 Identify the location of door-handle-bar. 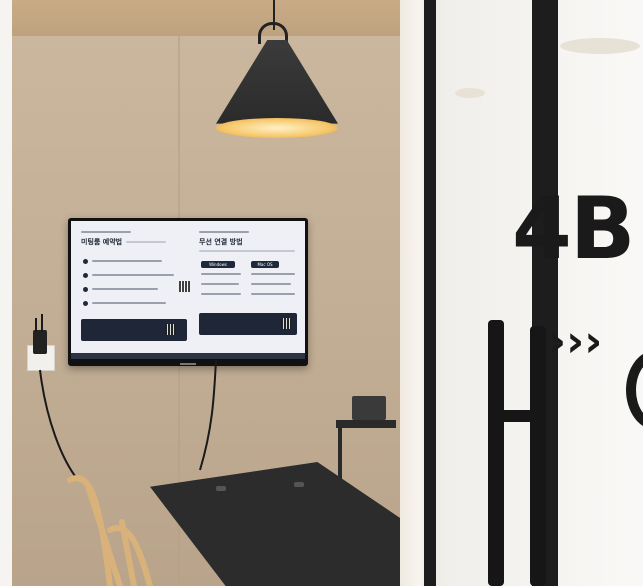
(516, 416).